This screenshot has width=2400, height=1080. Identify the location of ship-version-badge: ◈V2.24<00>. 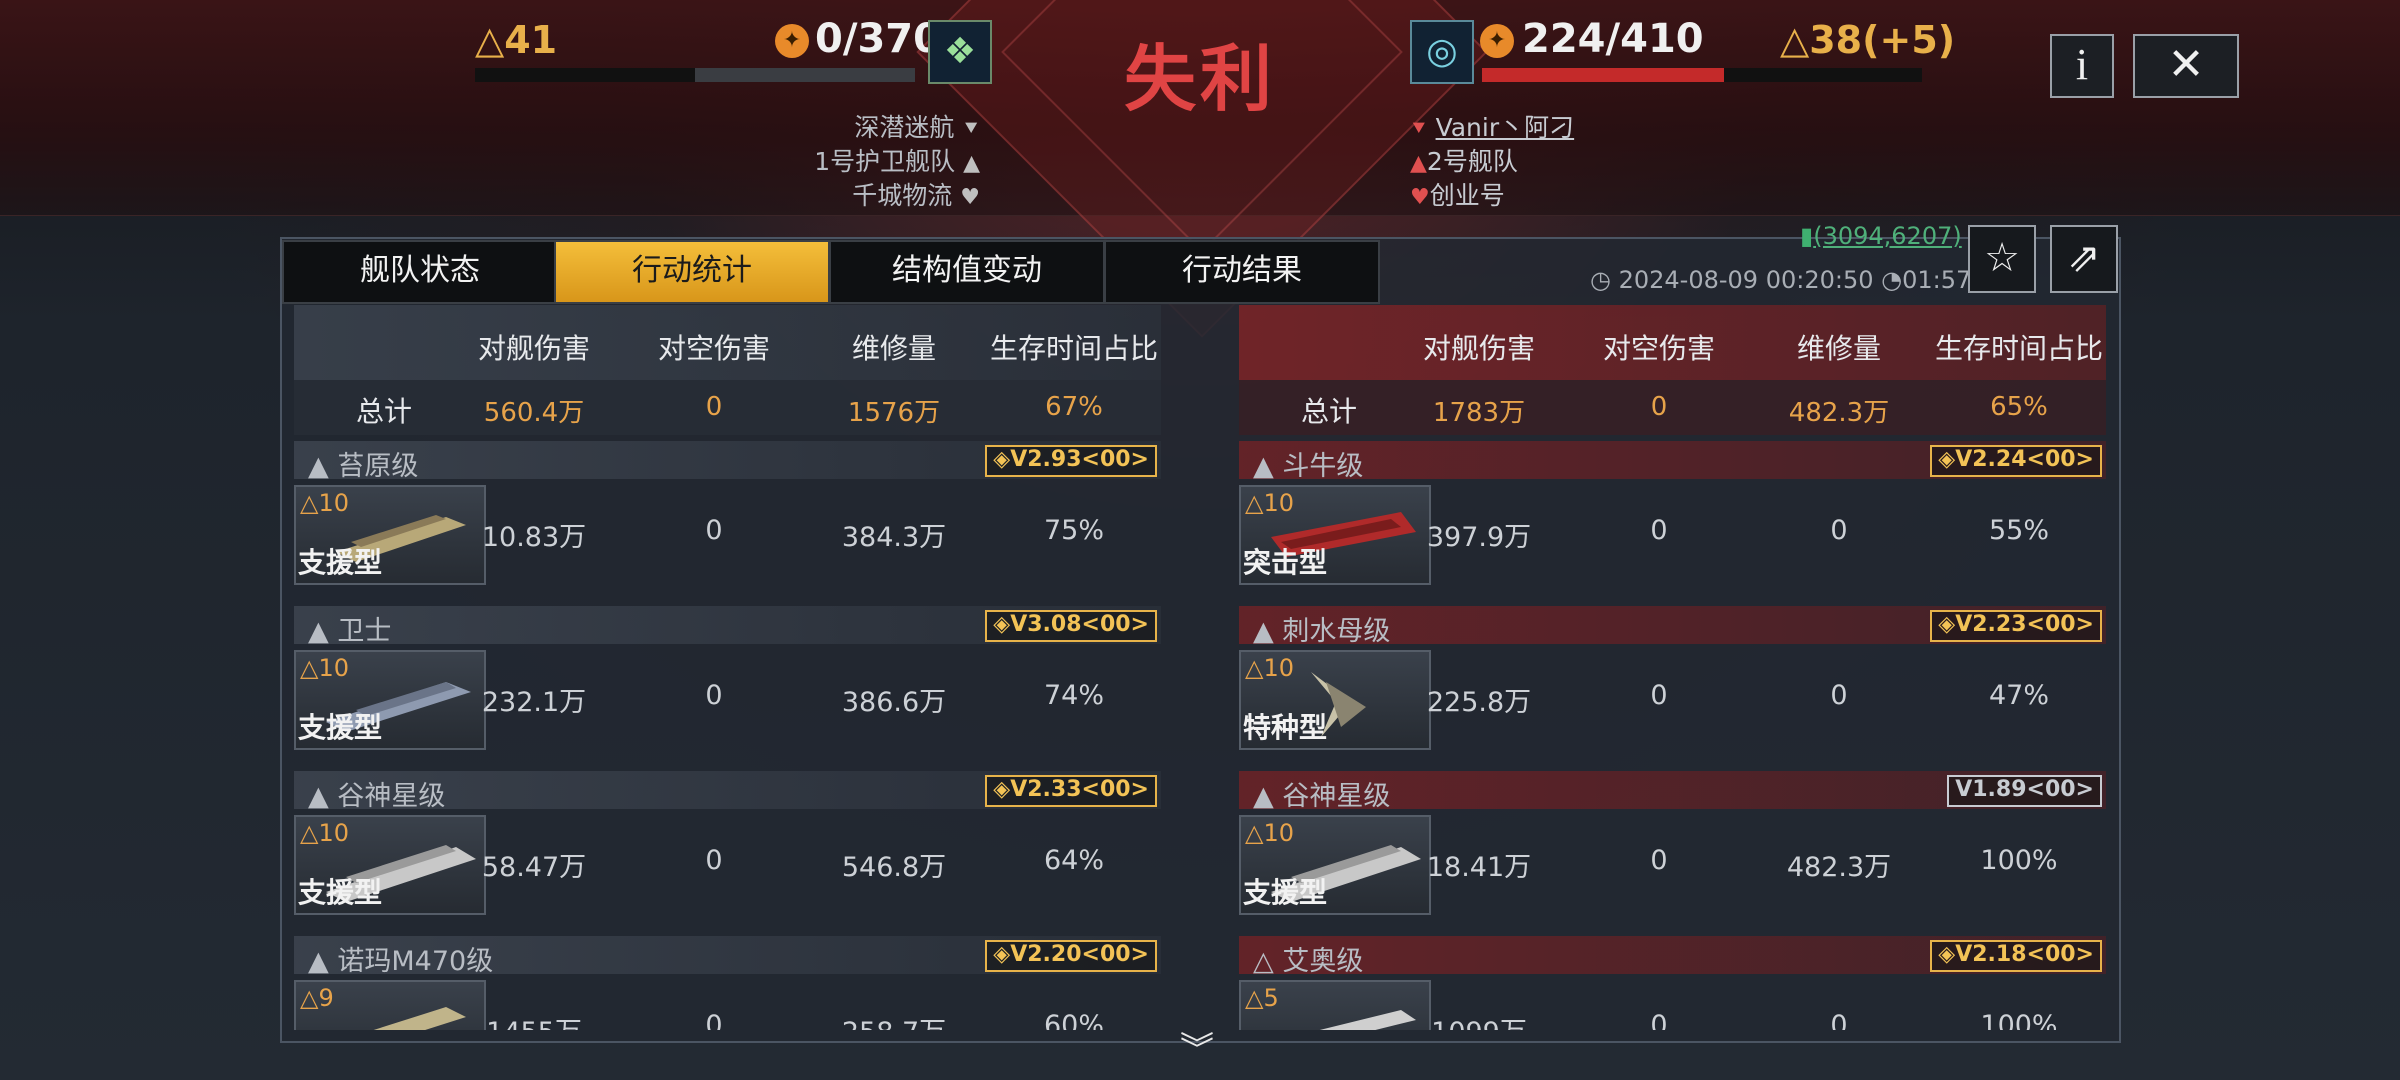
(2016, 461).